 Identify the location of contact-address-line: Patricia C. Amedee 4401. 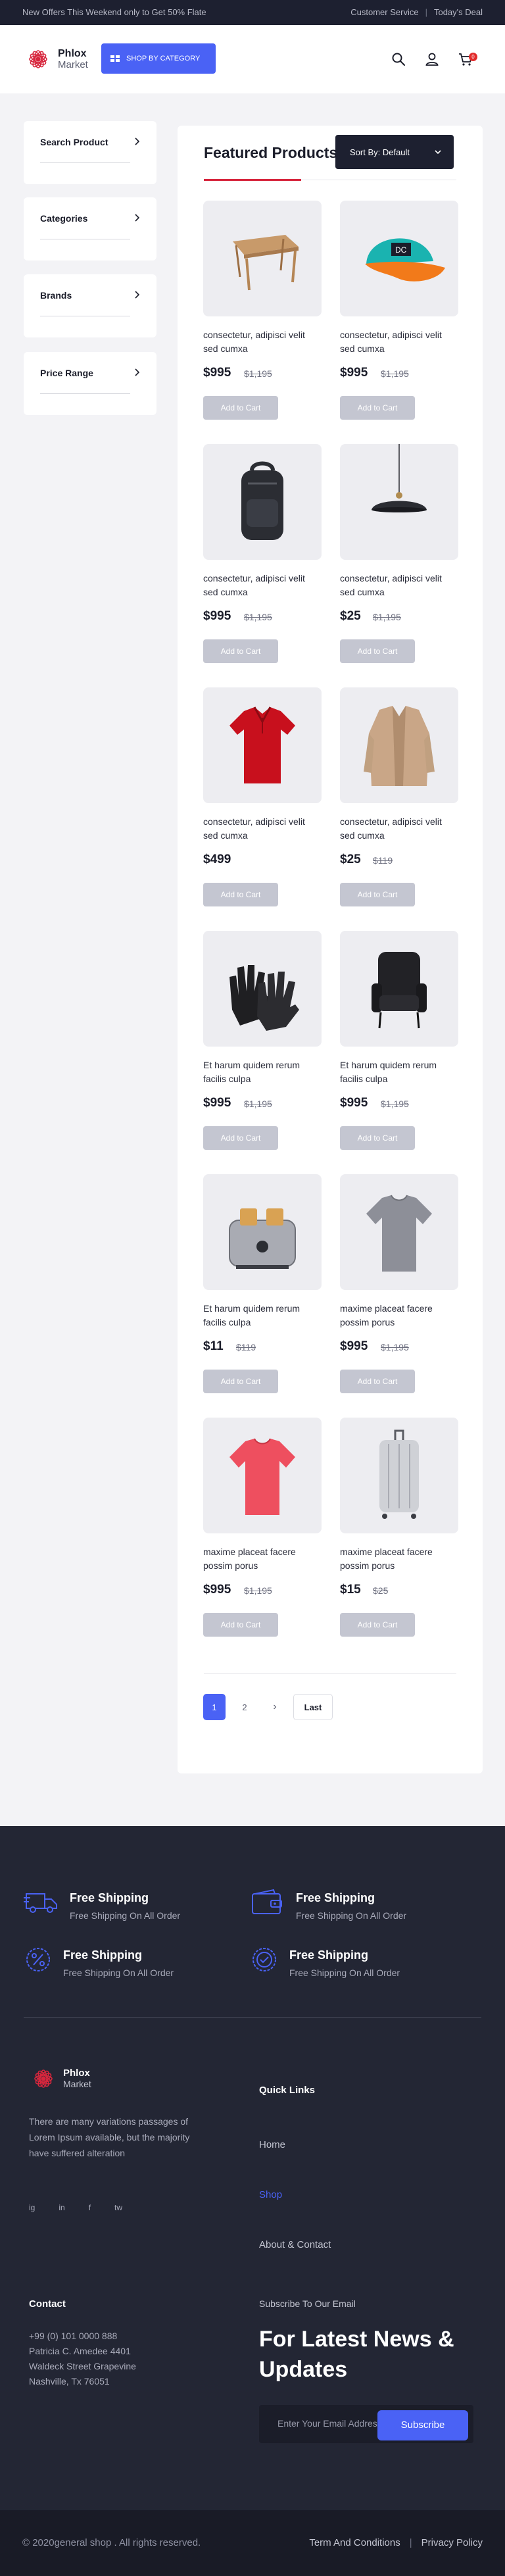
(80, 2351).